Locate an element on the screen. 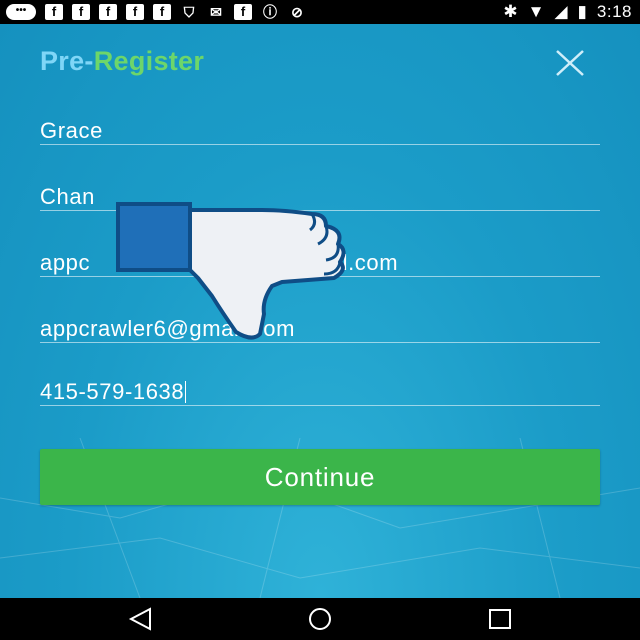 Image resolution: width=640 pixels, height=640 pixels. signal-icon: ◢ is located at coordinates (561, 11).